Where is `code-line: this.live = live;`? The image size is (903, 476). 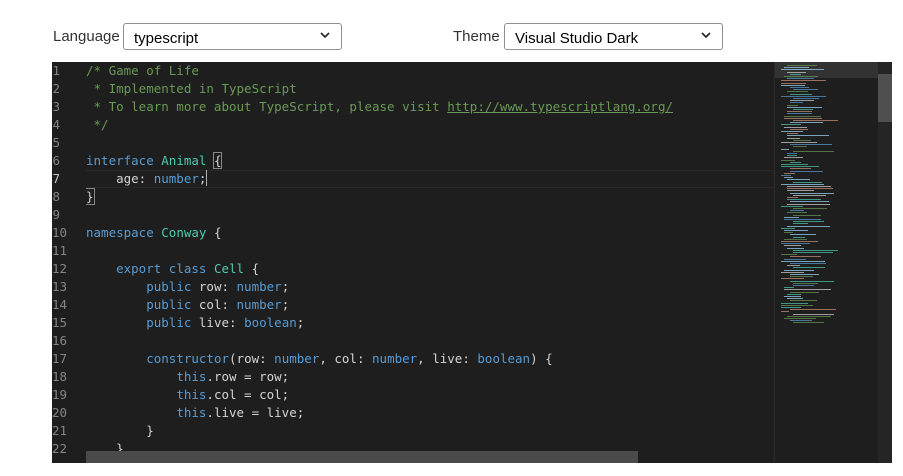
code-line: this.live = live; is located at coordinates (195, 413).